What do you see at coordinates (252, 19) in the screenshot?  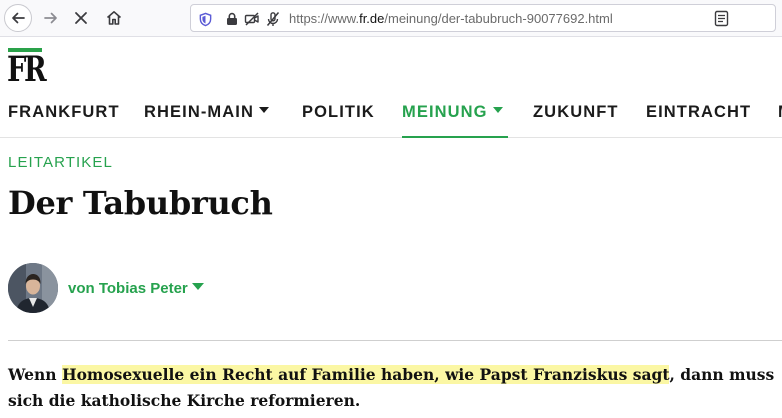 I see `camera-blocked-icon` at bounding box center [252, 19].